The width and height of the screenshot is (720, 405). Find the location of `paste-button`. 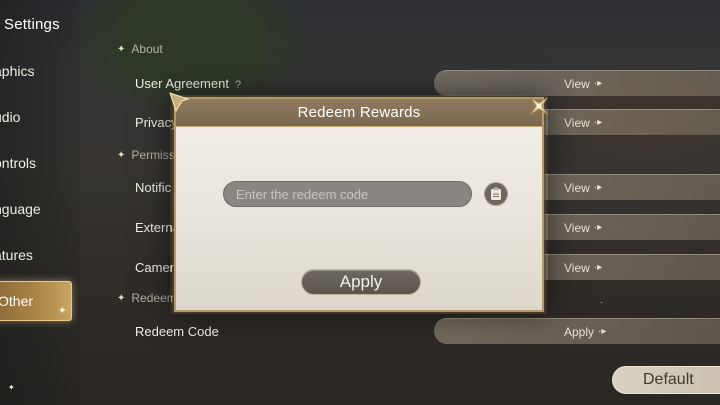

paste-button is located at coordinates (496, 194).